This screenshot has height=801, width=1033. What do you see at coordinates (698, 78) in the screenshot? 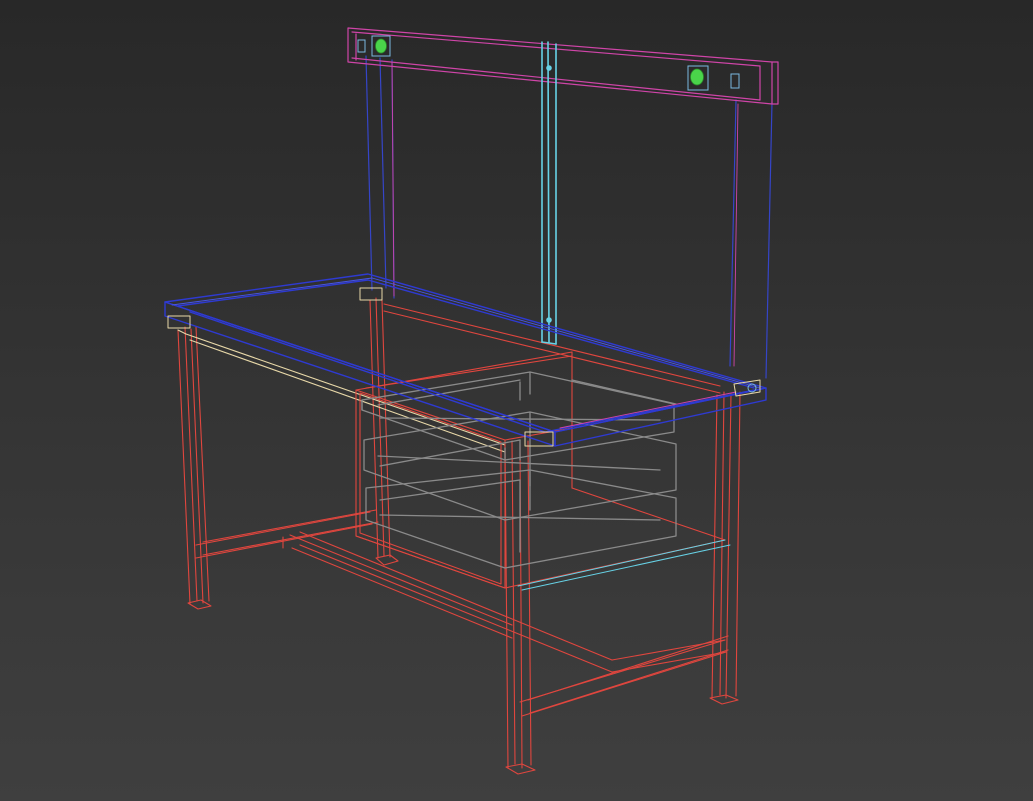
I see `outlet-right` at bounding box center [698, 78].